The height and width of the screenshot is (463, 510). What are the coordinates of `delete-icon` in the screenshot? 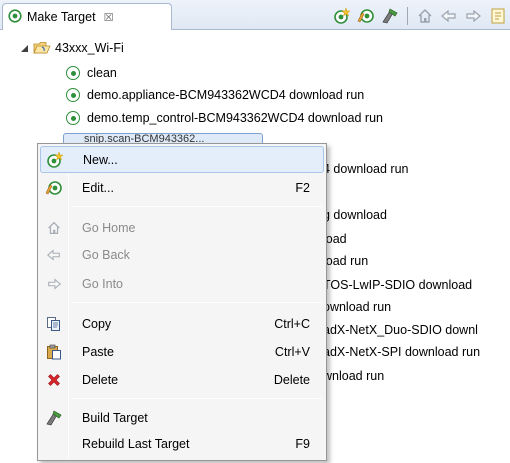 It's located at (54, 380).